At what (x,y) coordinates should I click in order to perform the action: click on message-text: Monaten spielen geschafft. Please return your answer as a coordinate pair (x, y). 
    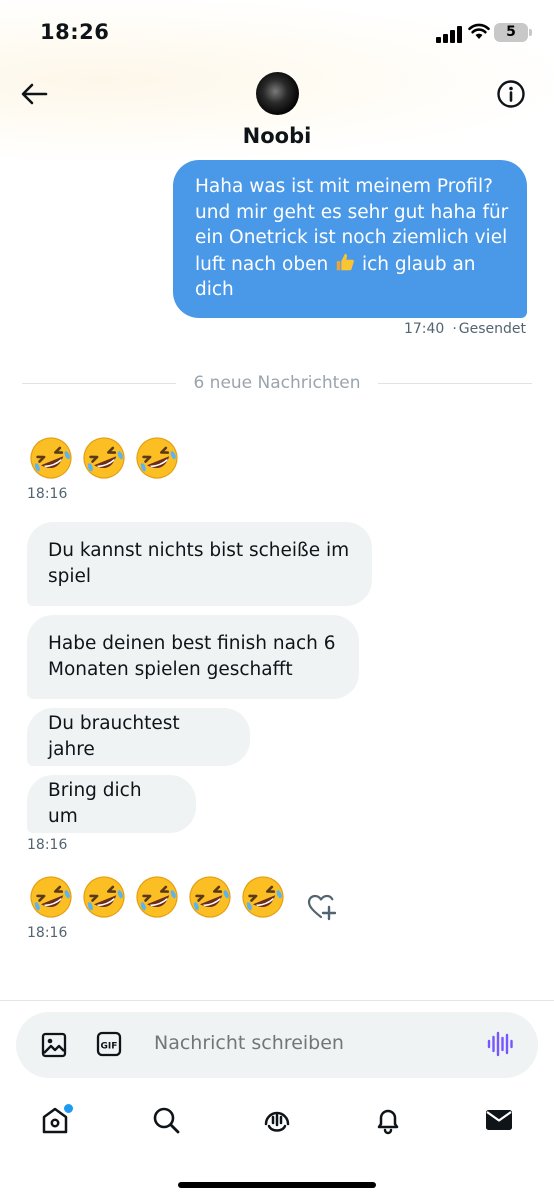
    Looking at the image, I should click on (170, 669).